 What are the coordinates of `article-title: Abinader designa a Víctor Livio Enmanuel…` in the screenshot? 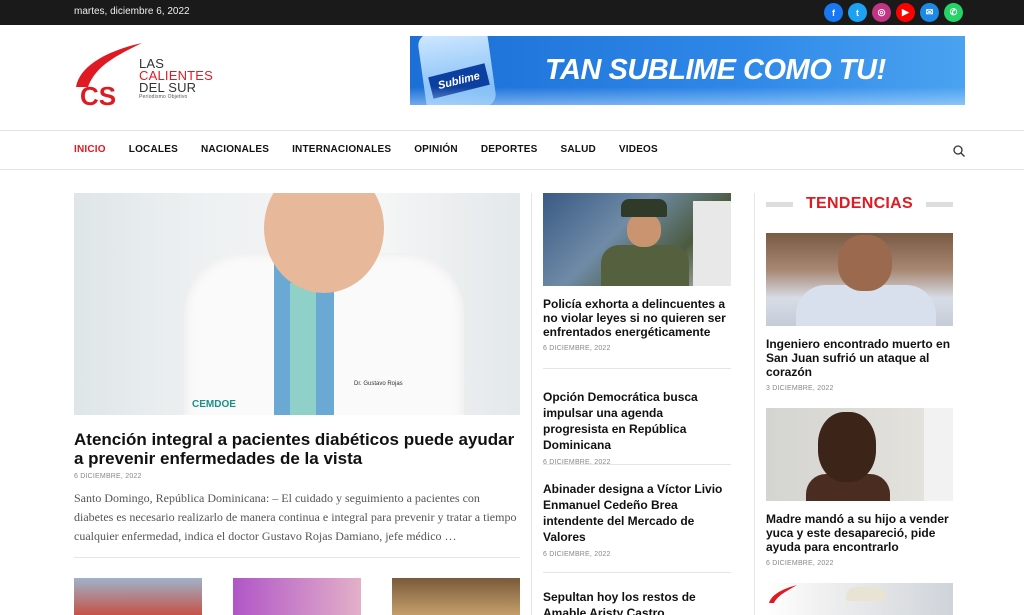 It's located at (637, 513).